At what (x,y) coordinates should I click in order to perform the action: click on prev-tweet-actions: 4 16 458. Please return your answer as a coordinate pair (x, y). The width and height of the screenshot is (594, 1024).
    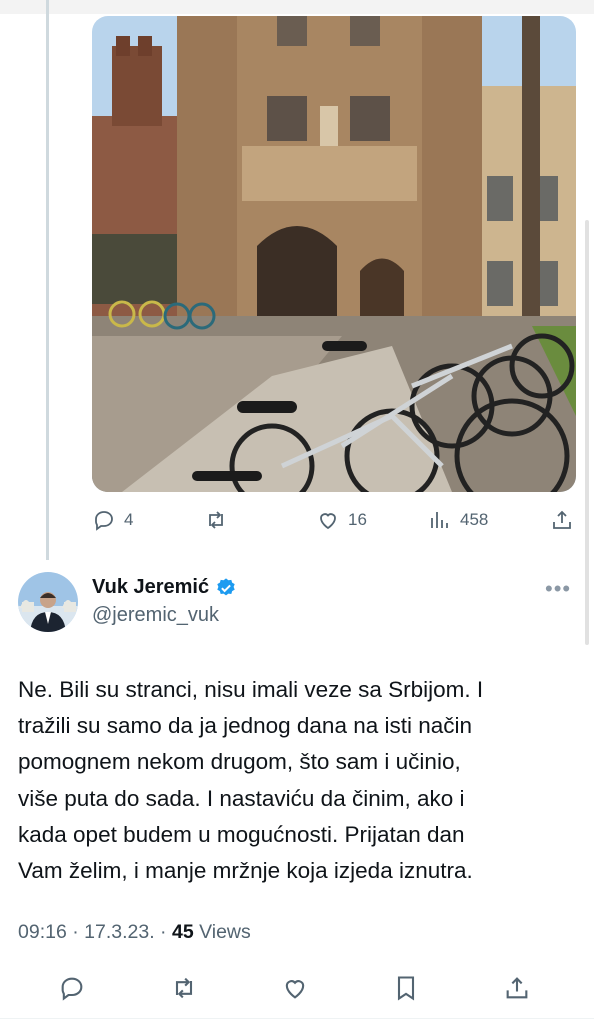
    Looking at the image, I should click on (337, 520).